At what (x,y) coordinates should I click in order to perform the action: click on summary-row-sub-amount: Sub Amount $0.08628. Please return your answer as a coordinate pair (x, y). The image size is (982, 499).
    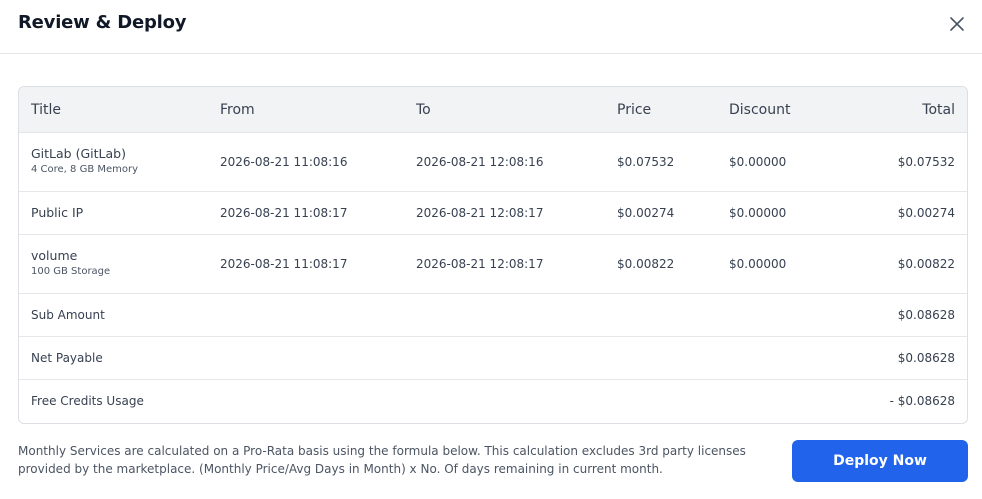
    Looking at the image, I should click on (493, 315).